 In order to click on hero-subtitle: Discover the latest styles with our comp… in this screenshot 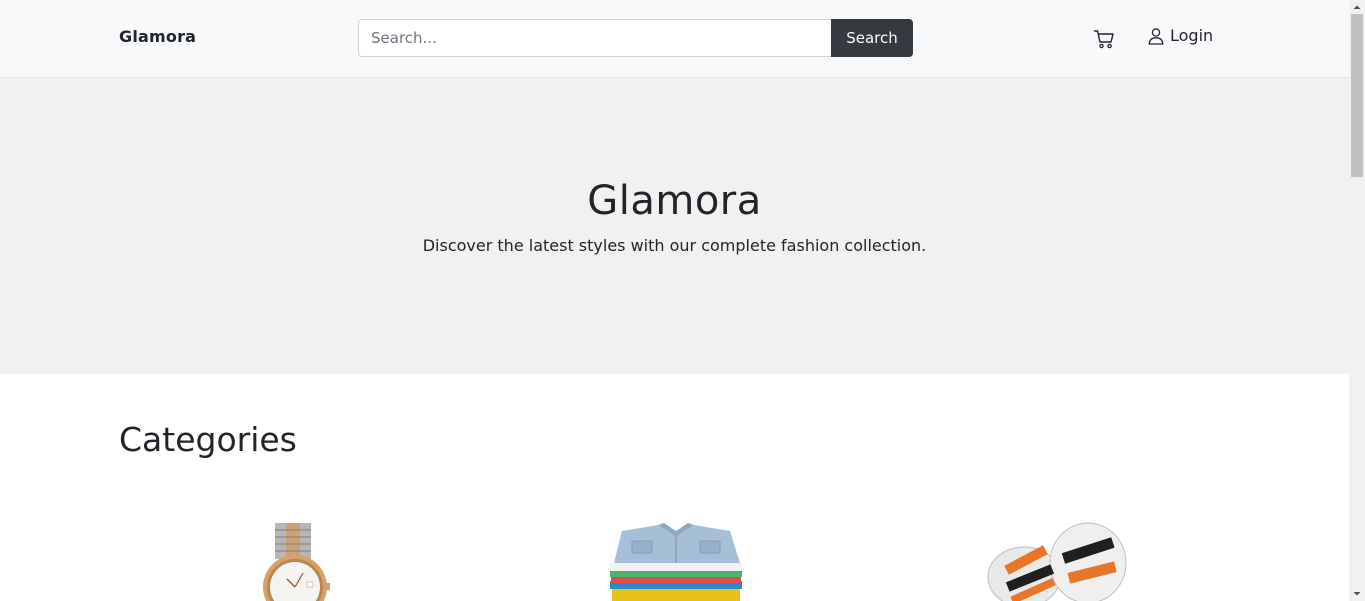, I will do `click(674, 245)`.